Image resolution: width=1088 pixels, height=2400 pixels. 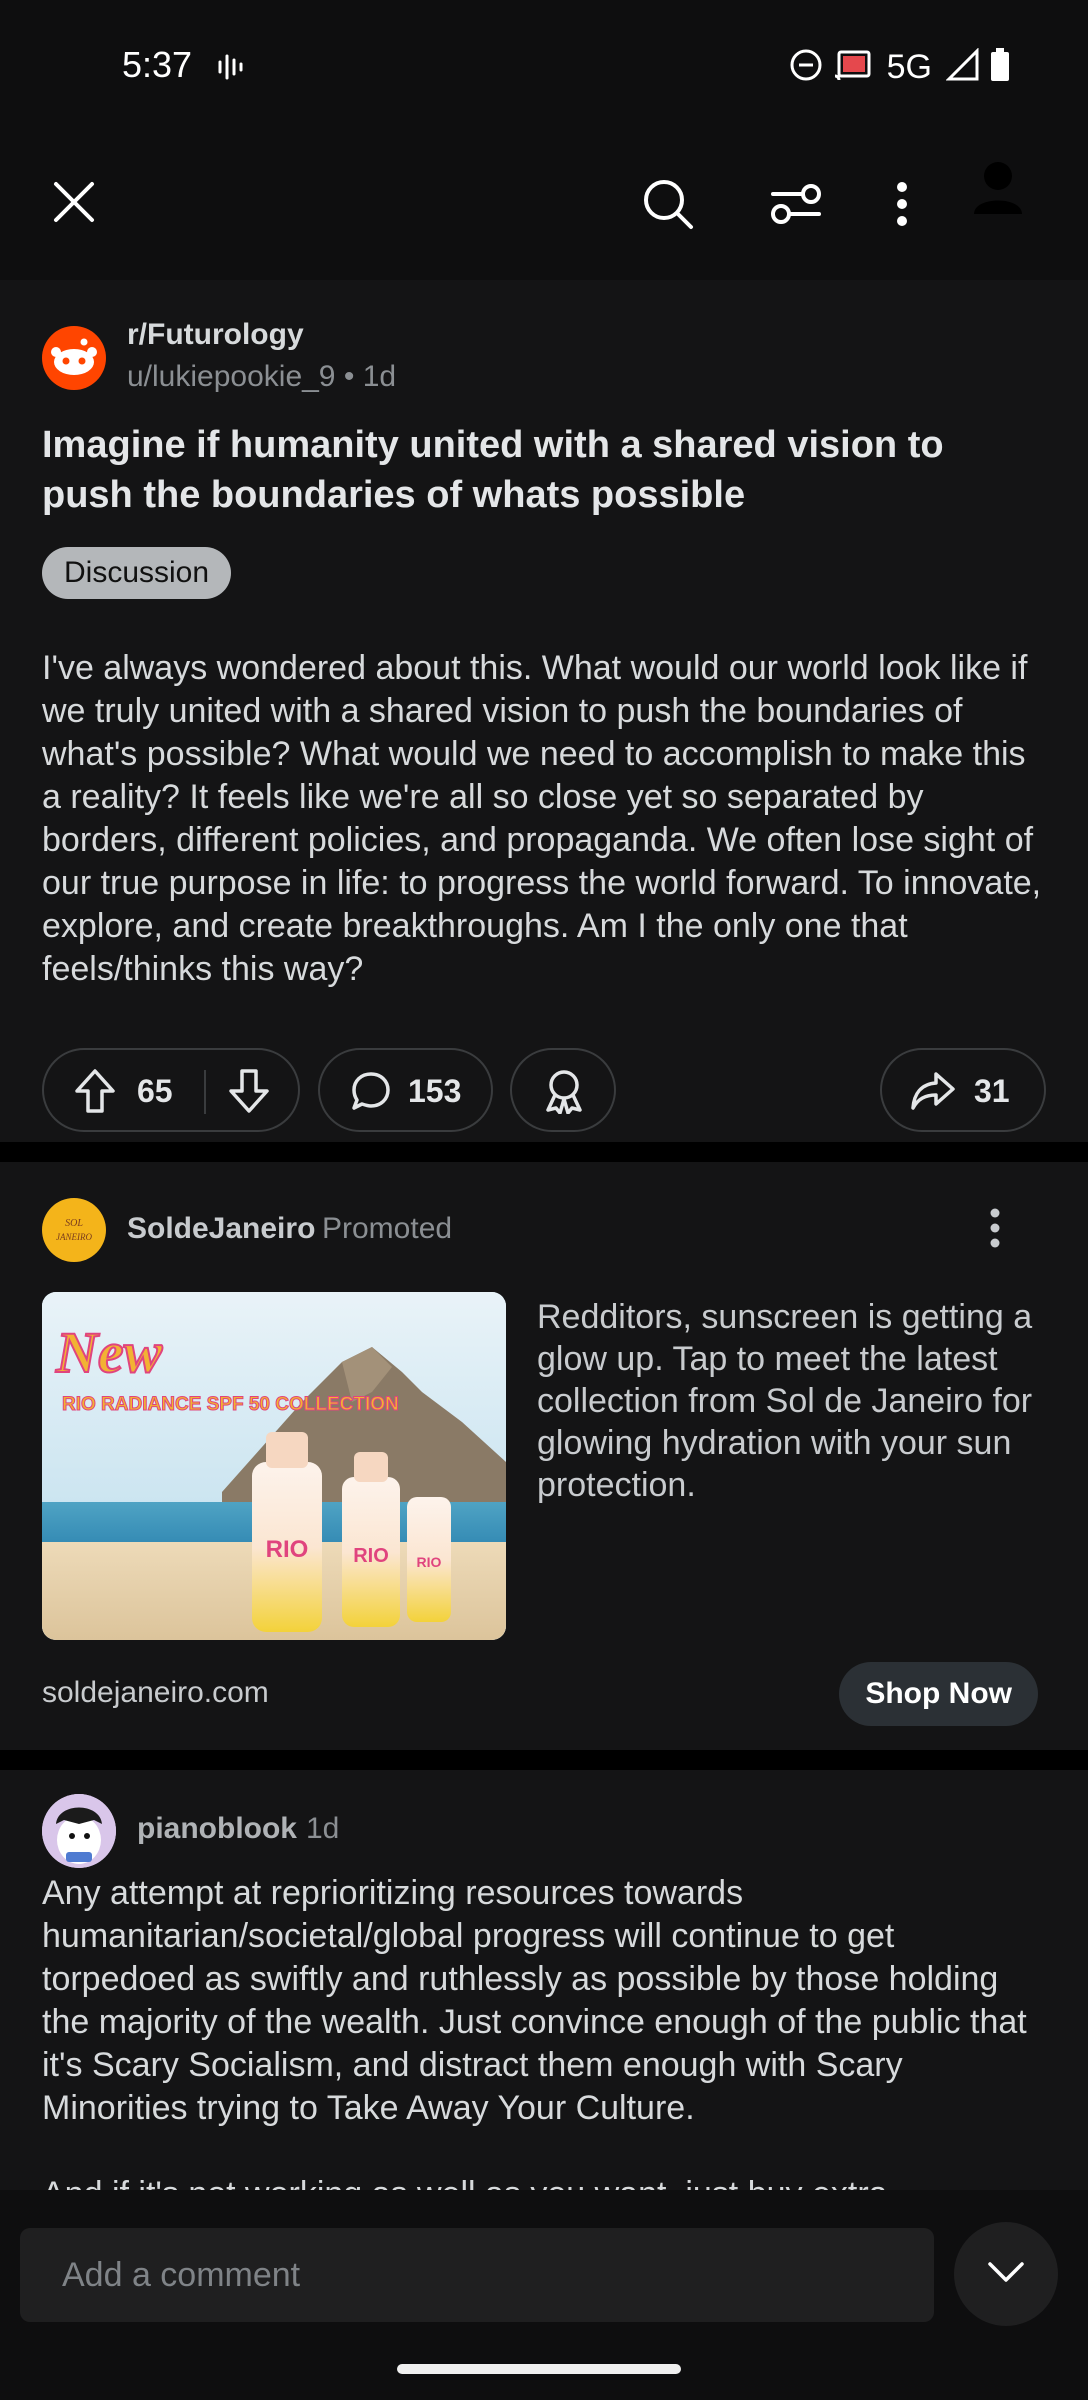 I want to click on promoted-label: Promoted, so click(x=387, y=1228).